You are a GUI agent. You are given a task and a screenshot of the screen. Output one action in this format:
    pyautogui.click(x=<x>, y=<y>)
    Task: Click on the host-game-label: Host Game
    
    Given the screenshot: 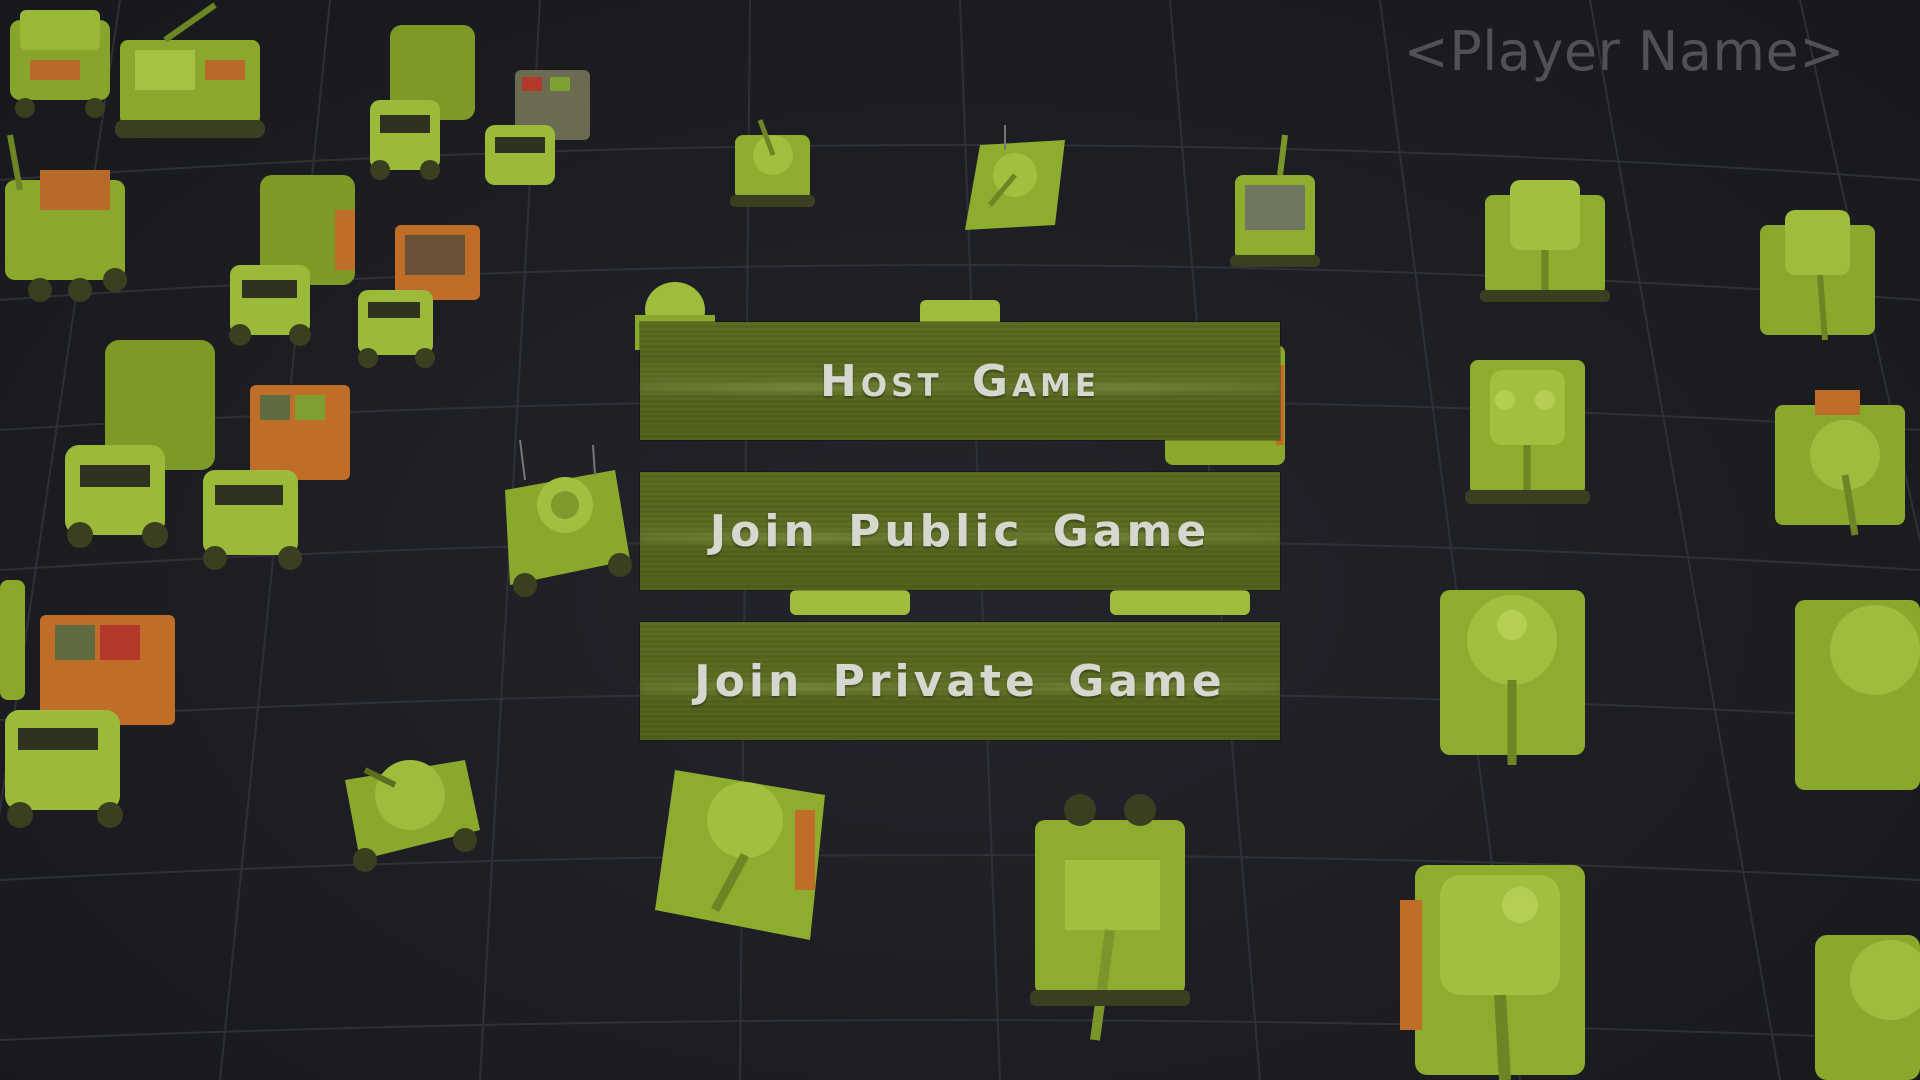 What is the action you would take?
    pyautogui.click(x=960, y=381)
    